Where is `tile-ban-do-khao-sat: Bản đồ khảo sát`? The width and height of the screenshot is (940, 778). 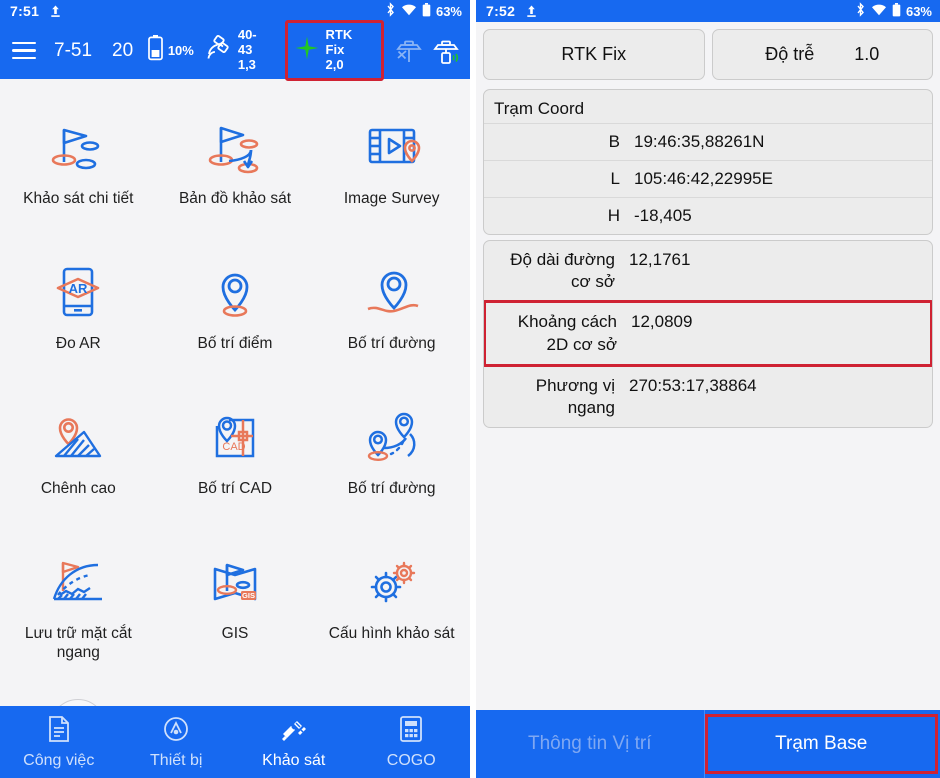 tile-ban-do-khao-sat: Bản đồ khảo sát is located at coordinates (235, 173).